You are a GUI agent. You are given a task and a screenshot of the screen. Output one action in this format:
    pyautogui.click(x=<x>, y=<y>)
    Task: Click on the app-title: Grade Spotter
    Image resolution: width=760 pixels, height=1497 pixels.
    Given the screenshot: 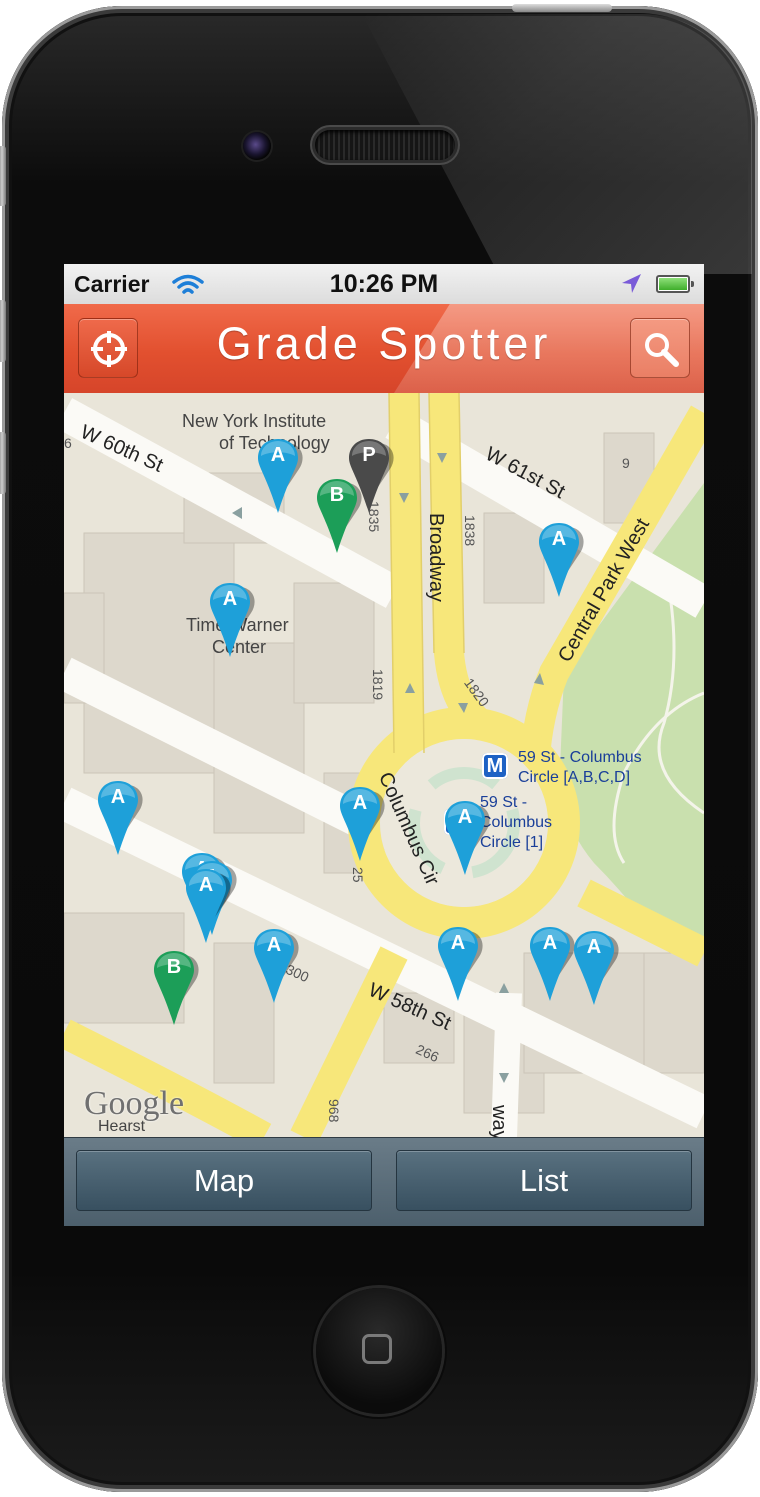 What is the action you would take?
    pyautogui.click(x=384, y=343)
    